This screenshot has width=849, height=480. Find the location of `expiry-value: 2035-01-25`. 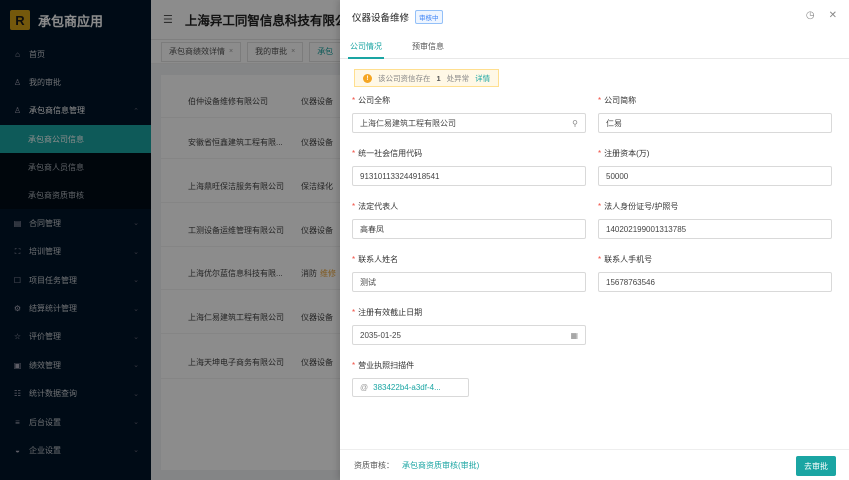

expiry-value: 2035-01-25 is located at coordinates (380, 335).